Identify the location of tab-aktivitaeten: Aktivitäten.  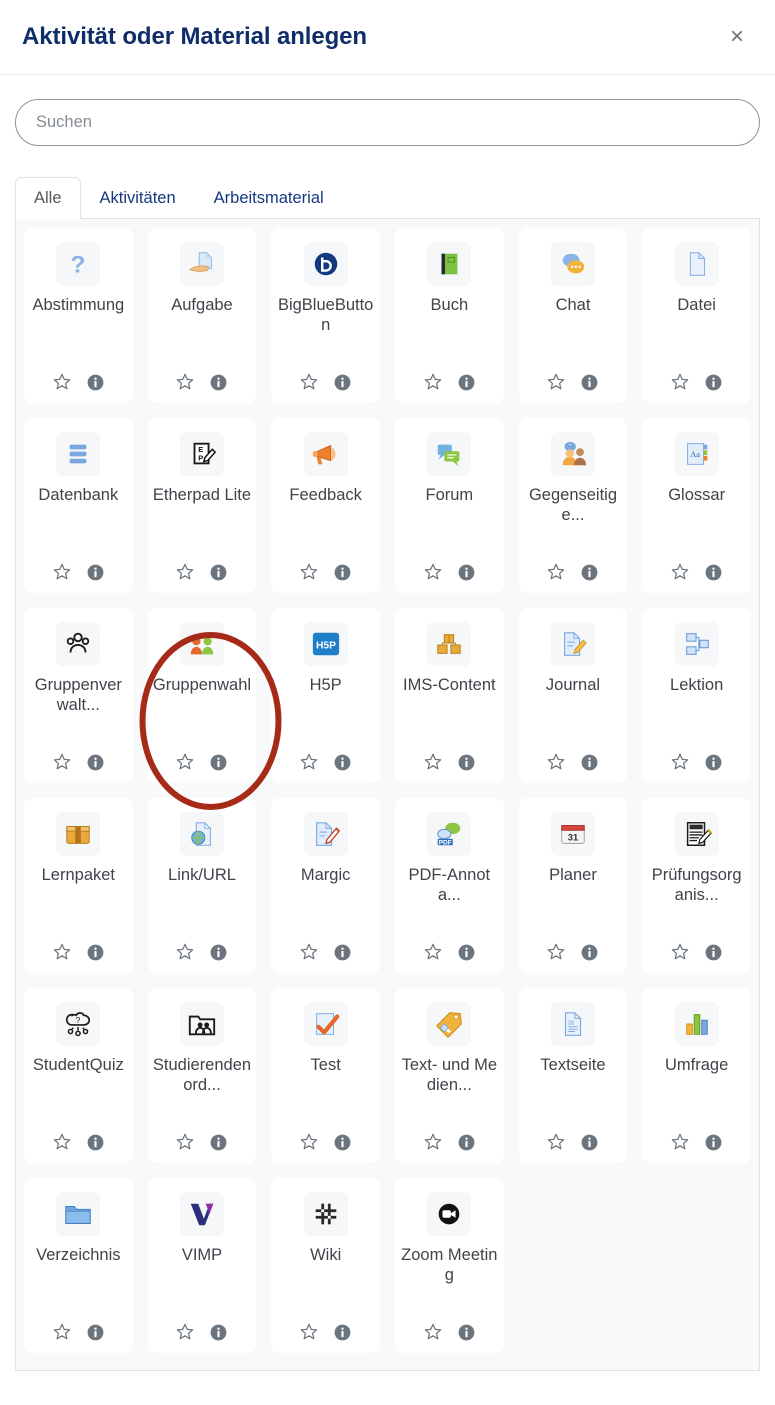
(138, 198).